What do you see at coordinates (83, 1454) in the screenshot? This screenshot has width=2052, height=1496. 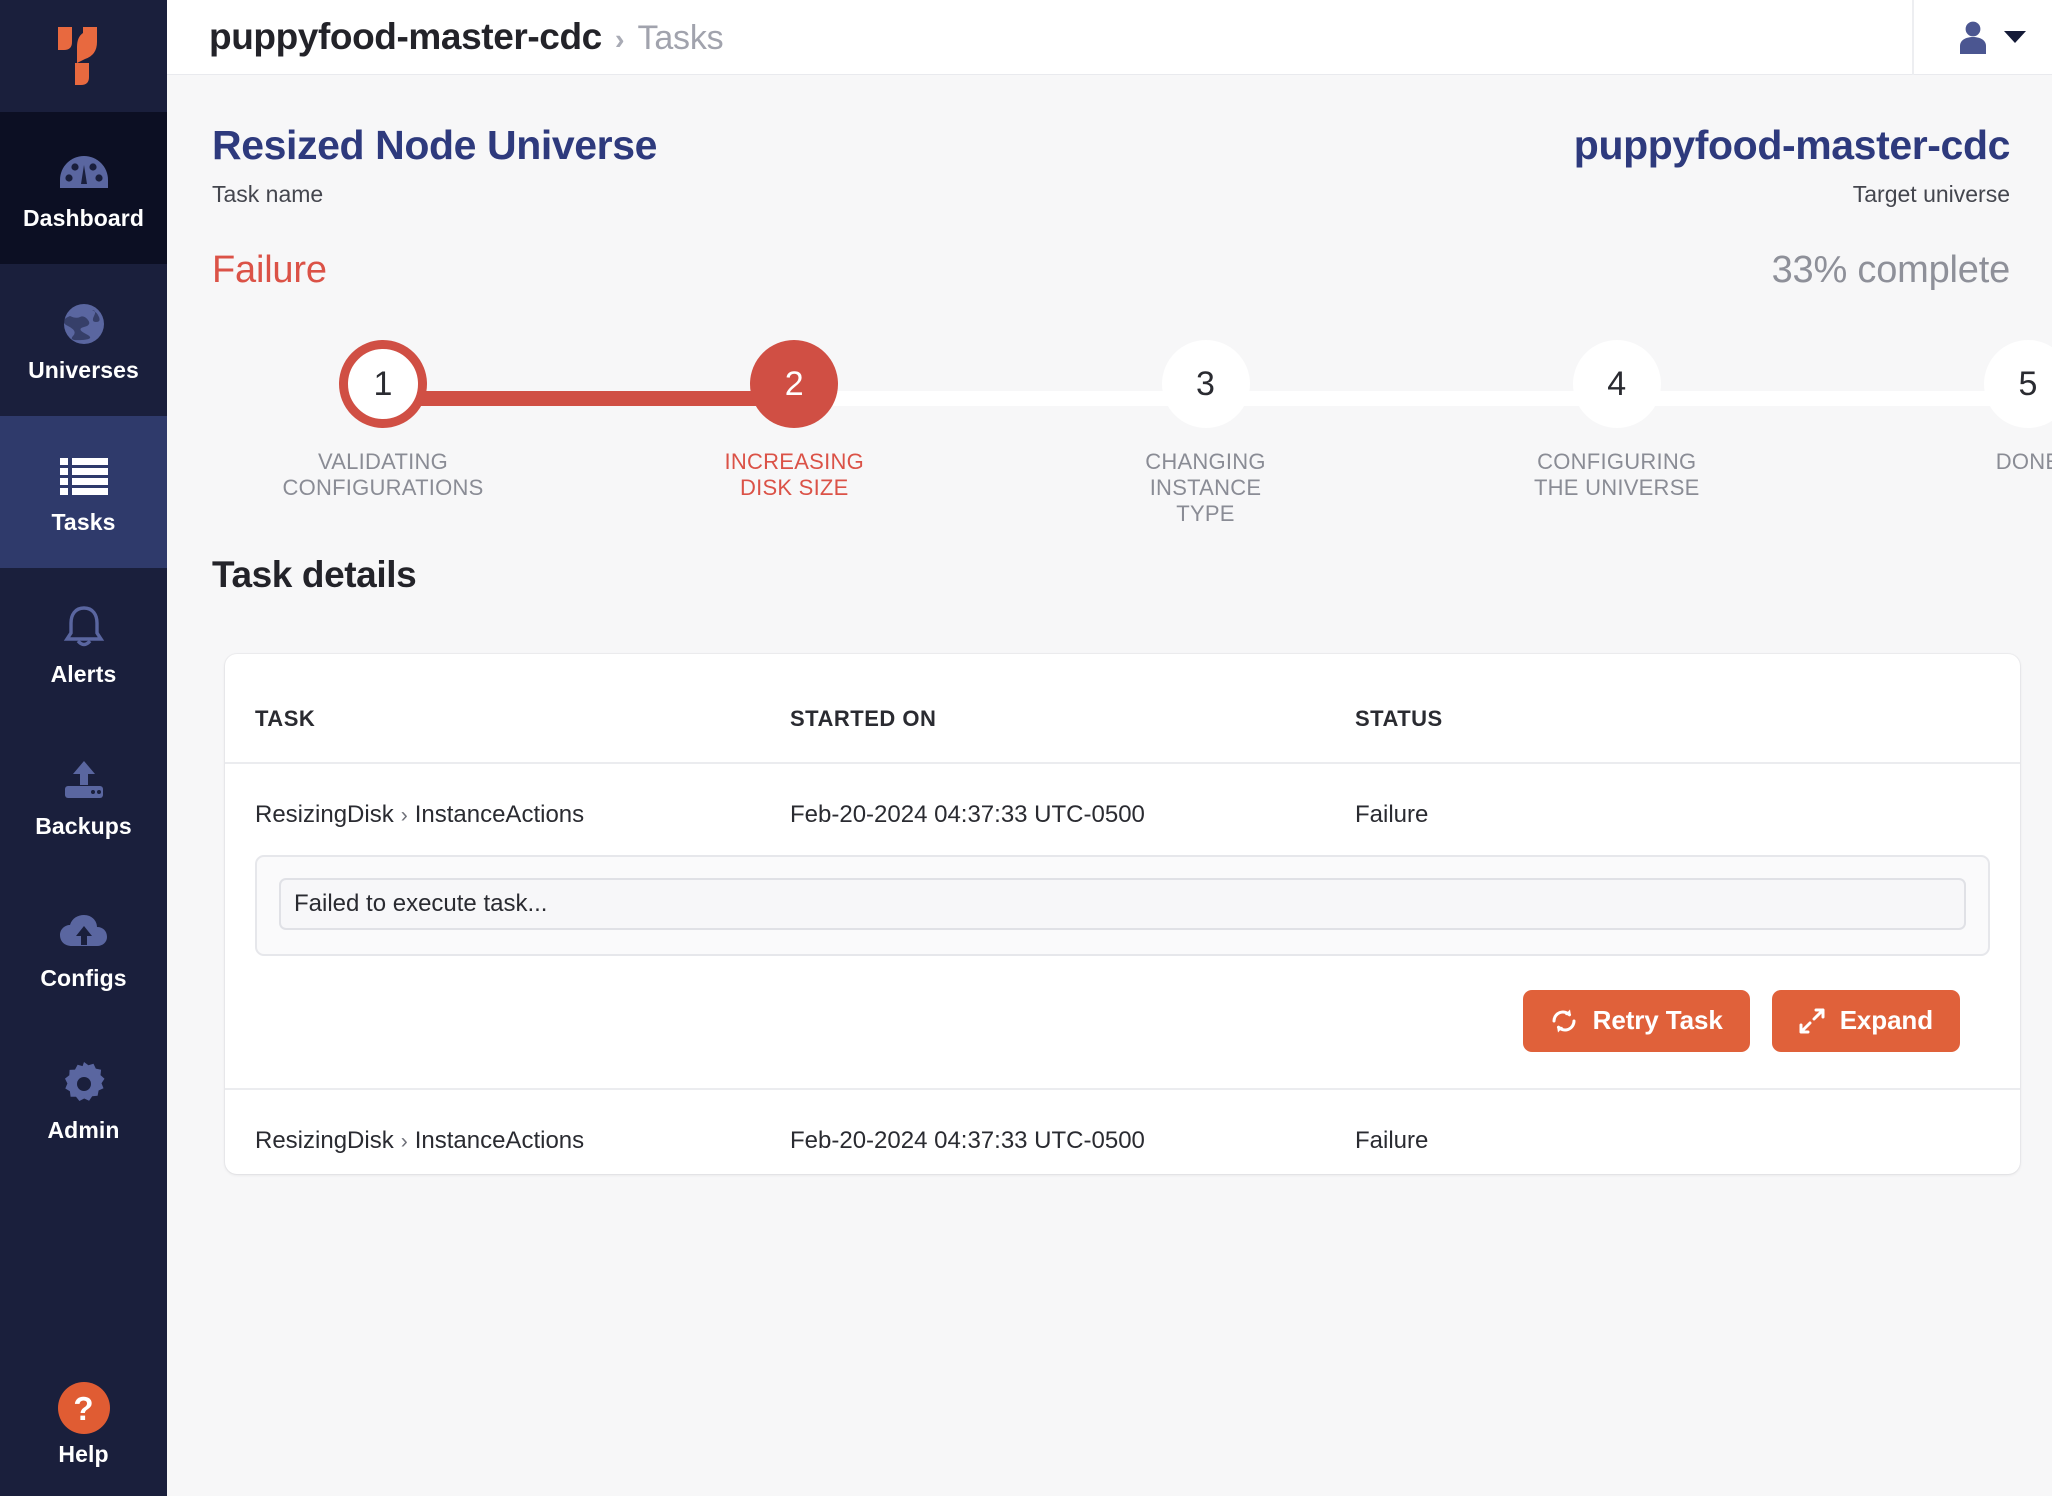 I see `sidebar-item-label: Help` at bounding box center [83, 1454].